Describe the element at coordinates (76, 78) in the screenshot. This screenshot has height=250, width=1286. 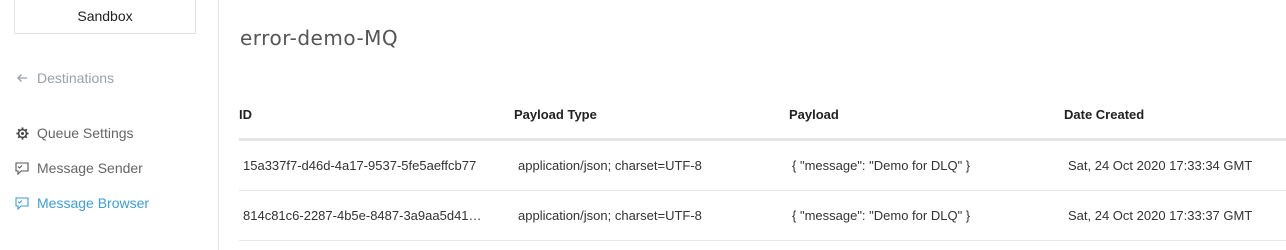
I see `back-link-label: Destinations` at that location.